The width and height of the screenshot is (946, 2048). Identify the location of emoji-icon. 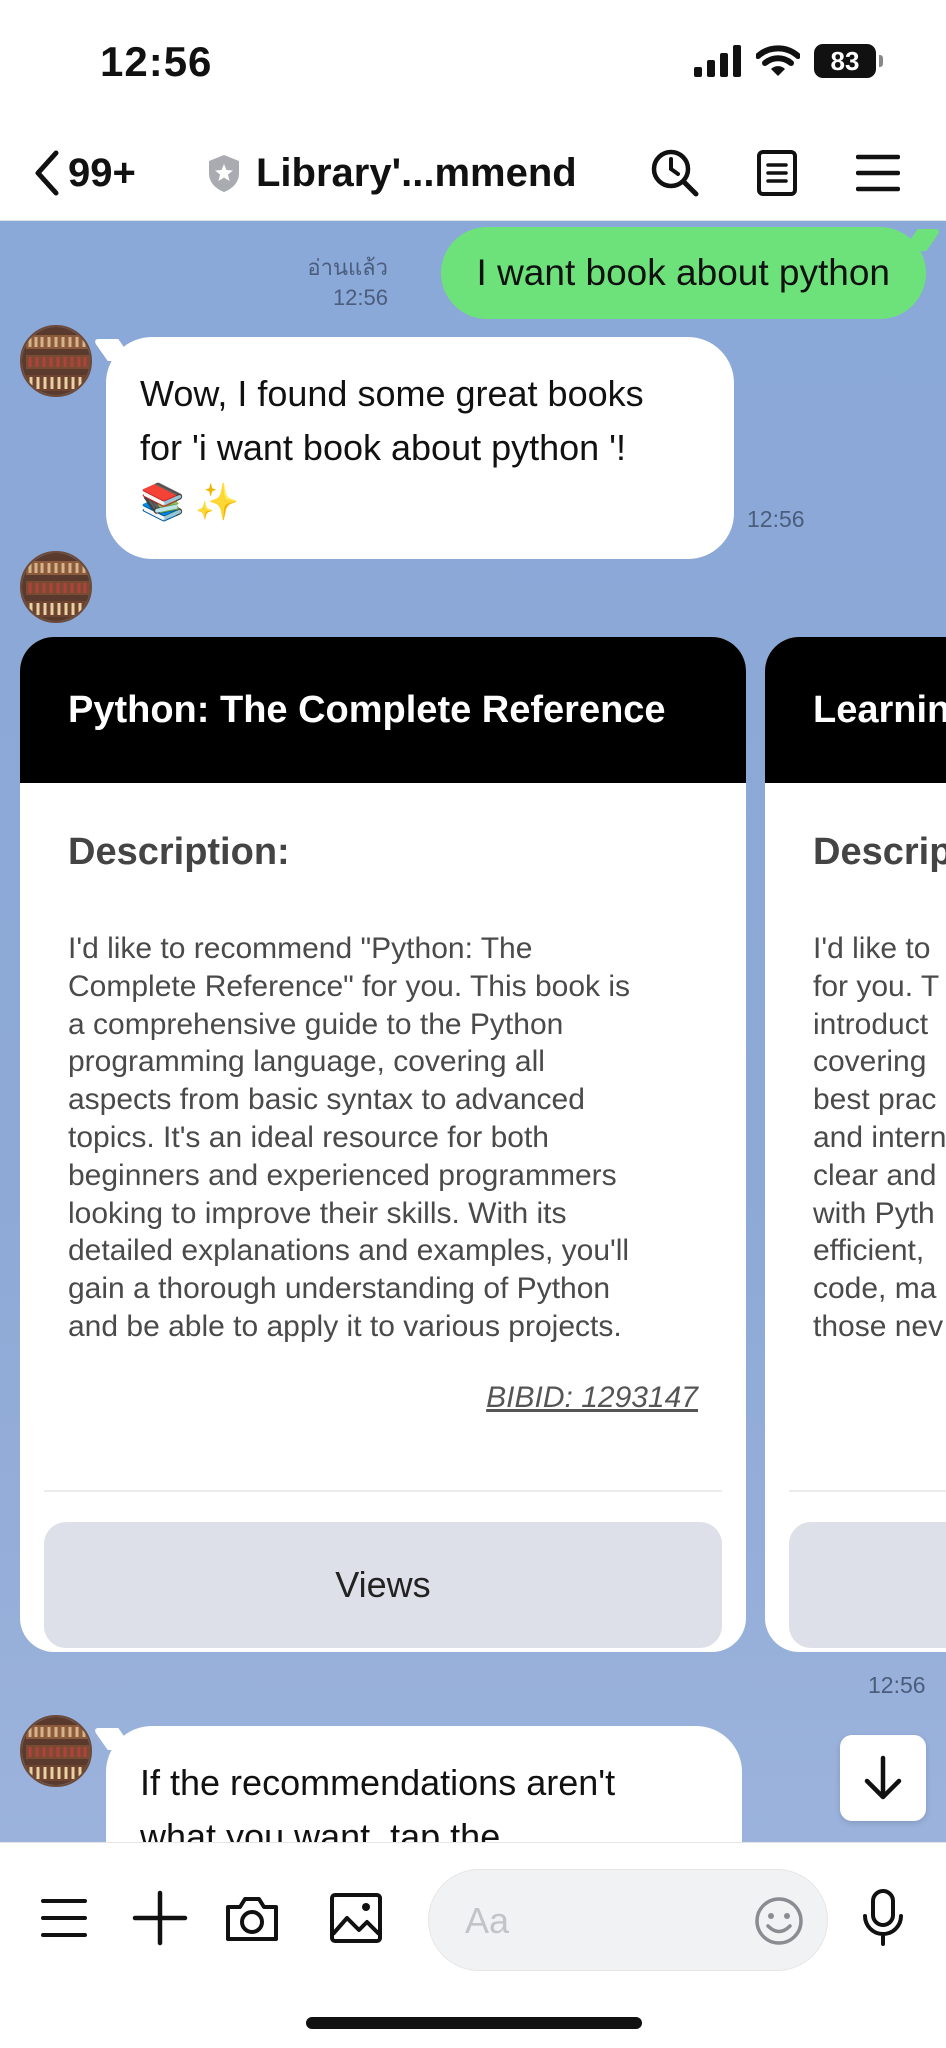
(779, 1921).